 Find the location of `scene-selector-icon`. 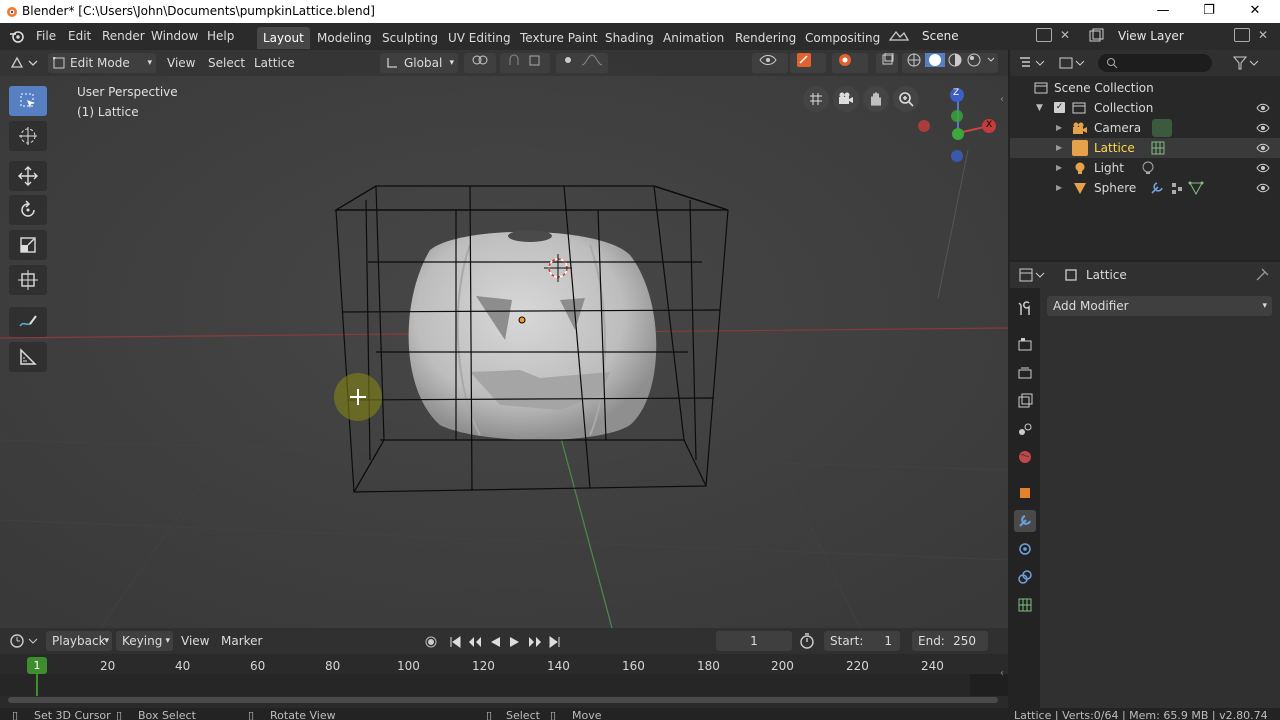

scene-selector-icon is located at coordinates (900, 36).